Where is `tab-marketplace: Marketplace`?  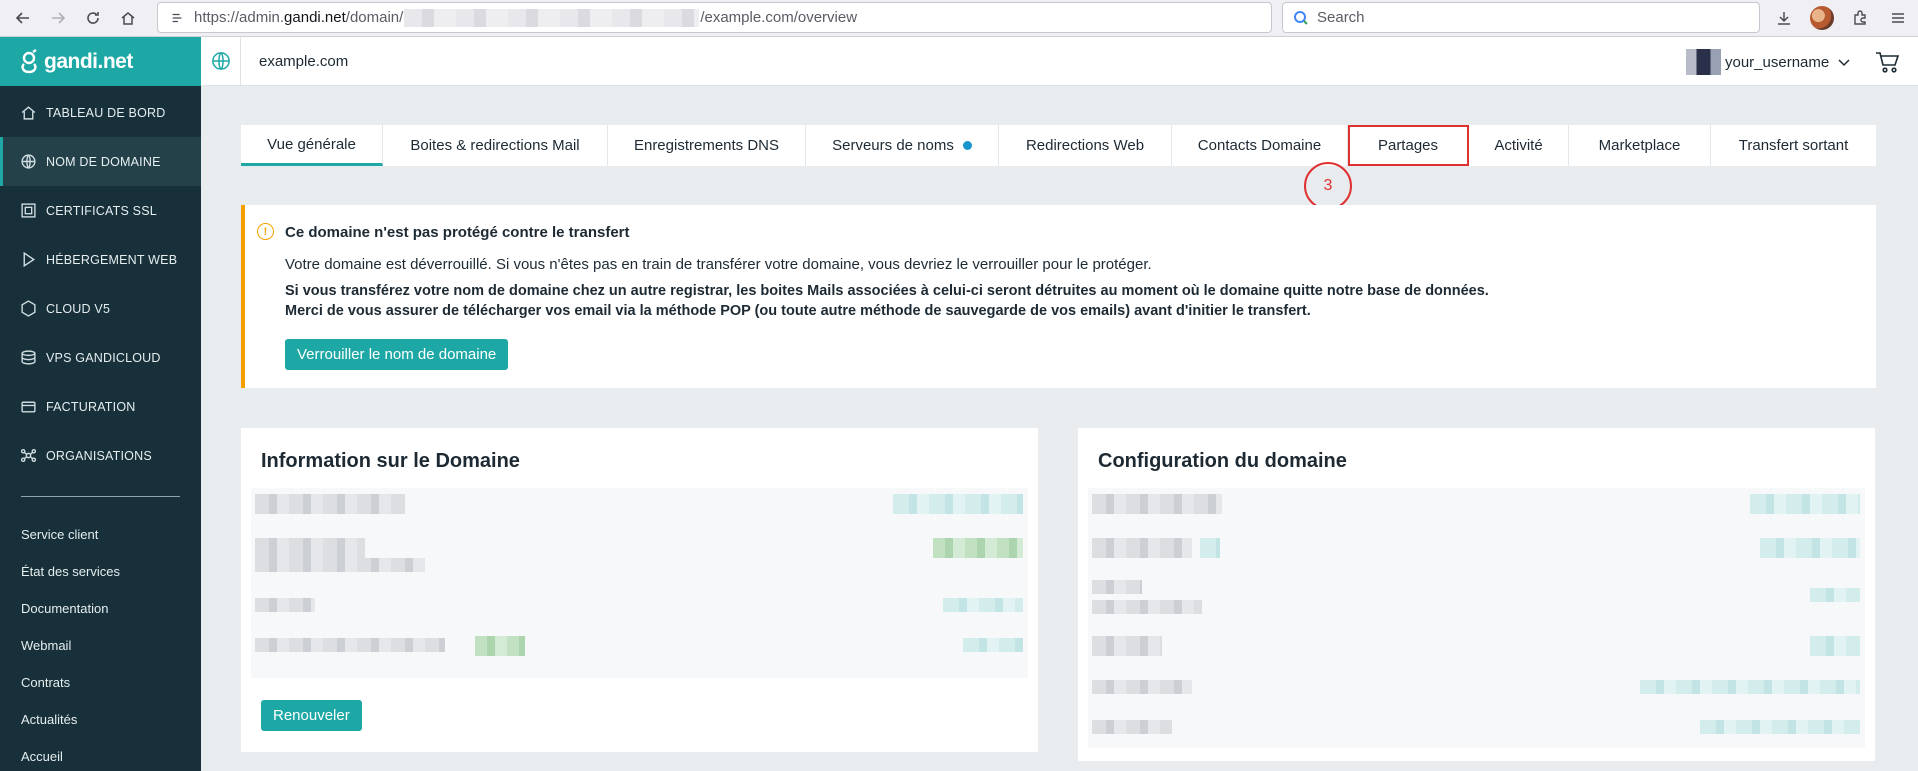
tab-marketplace: Marketplace is located at coordinates (1640, 145).